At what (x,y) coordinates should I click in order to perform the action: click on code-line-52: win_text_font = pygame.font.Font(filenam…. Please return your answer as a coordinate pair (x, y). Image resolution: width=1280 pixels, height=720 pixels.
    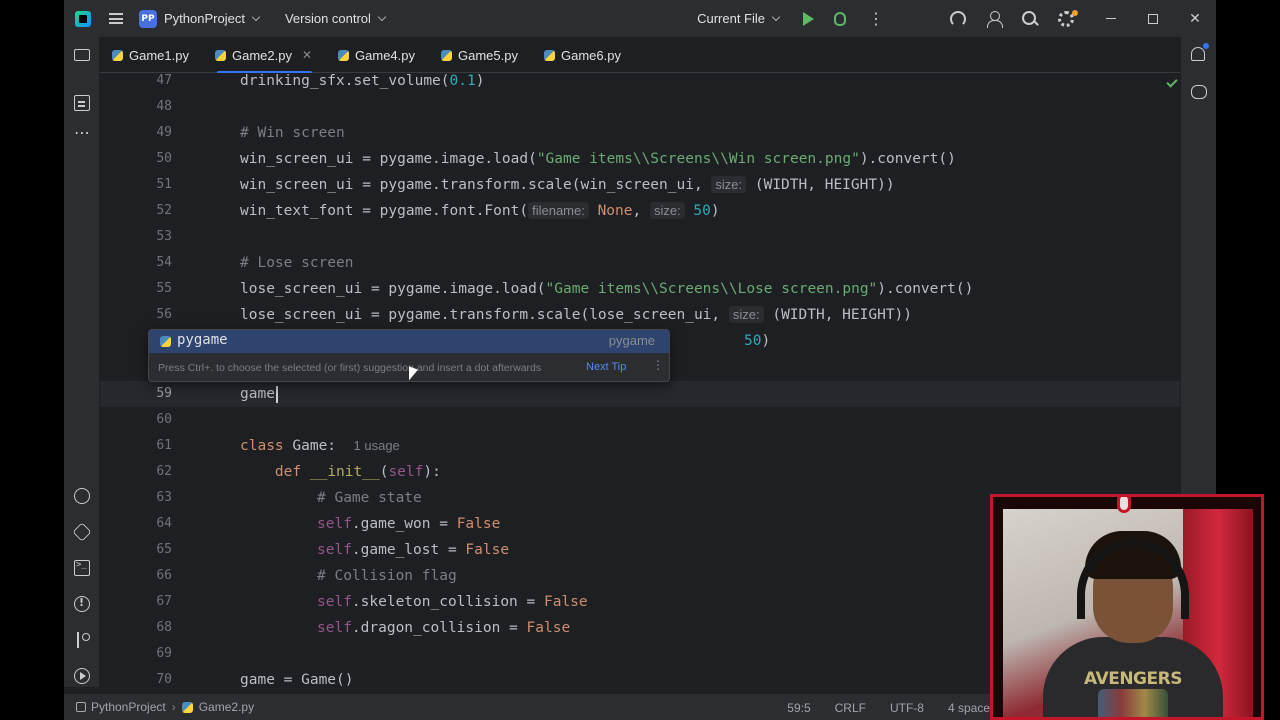
    Looking at the image, I should click on (480, 211).